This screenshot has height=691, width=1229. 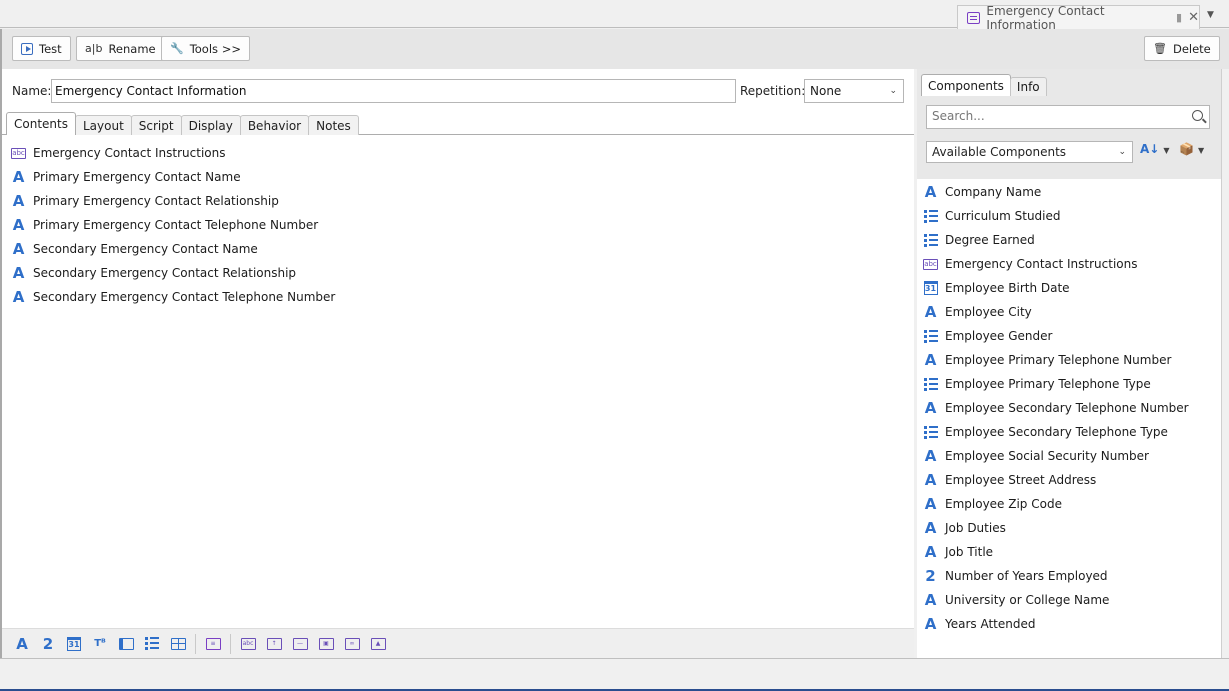 I want to click on image-button-icon: ▣, so click(x=326, y=644).